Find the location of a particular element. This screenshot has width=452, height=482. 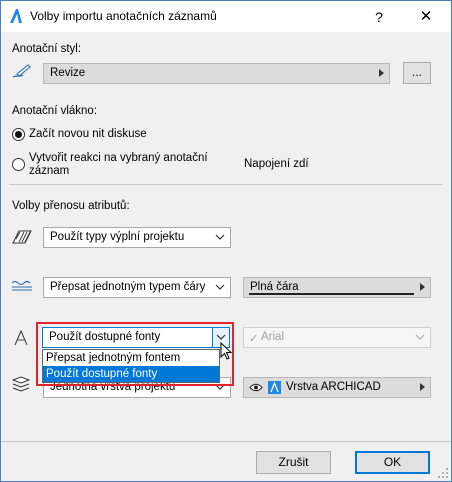

transfer-options-label: Volby přenosu atributů: is located at coordinates (71, 206).